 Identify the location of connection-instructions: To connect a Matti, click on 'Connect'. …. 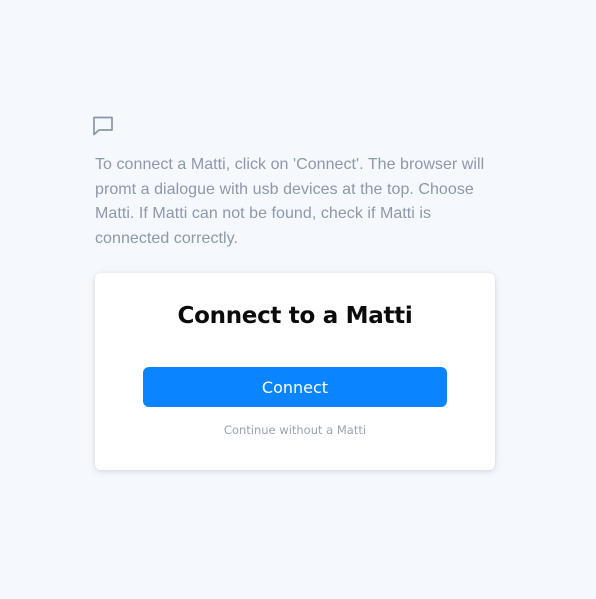
(290, 201).